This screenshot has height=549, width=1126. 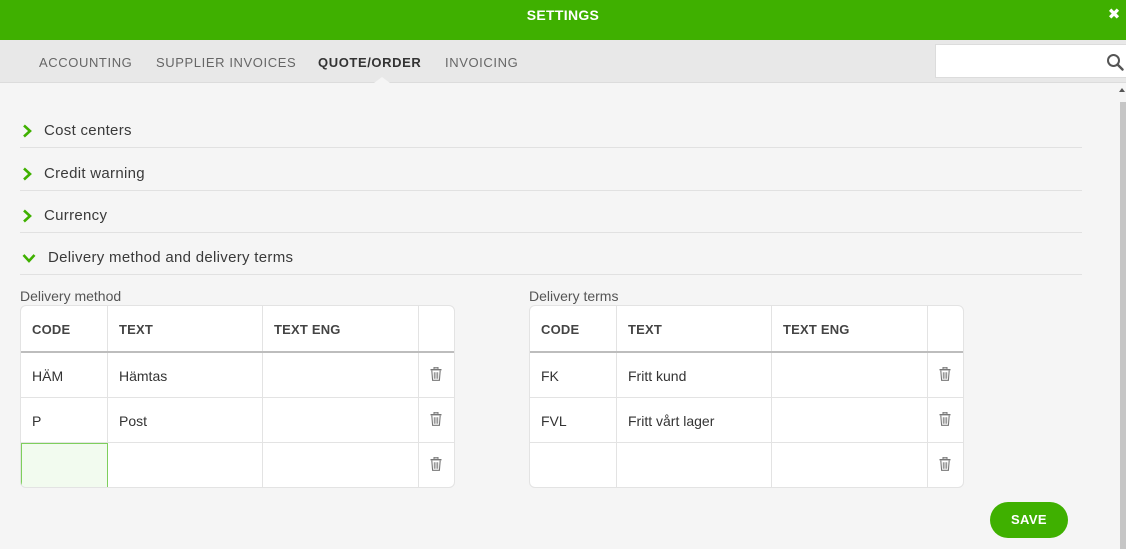 I want to click on window-title: SETTINGS, so click(x=563, y=15).